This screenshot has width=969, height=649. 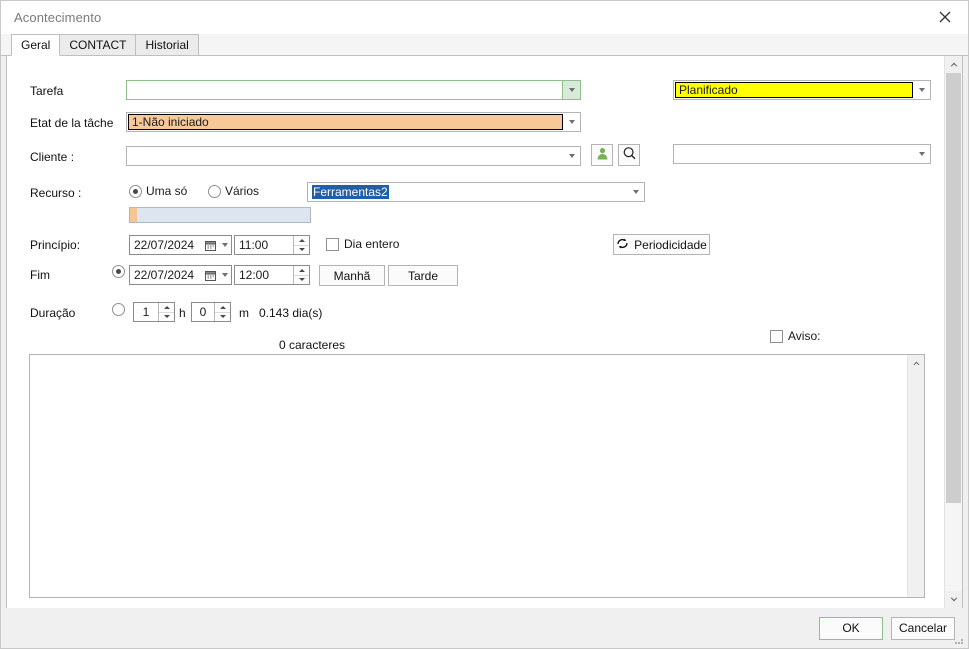 I want to click on panel-scrollbar, so click(x=953, y=332).